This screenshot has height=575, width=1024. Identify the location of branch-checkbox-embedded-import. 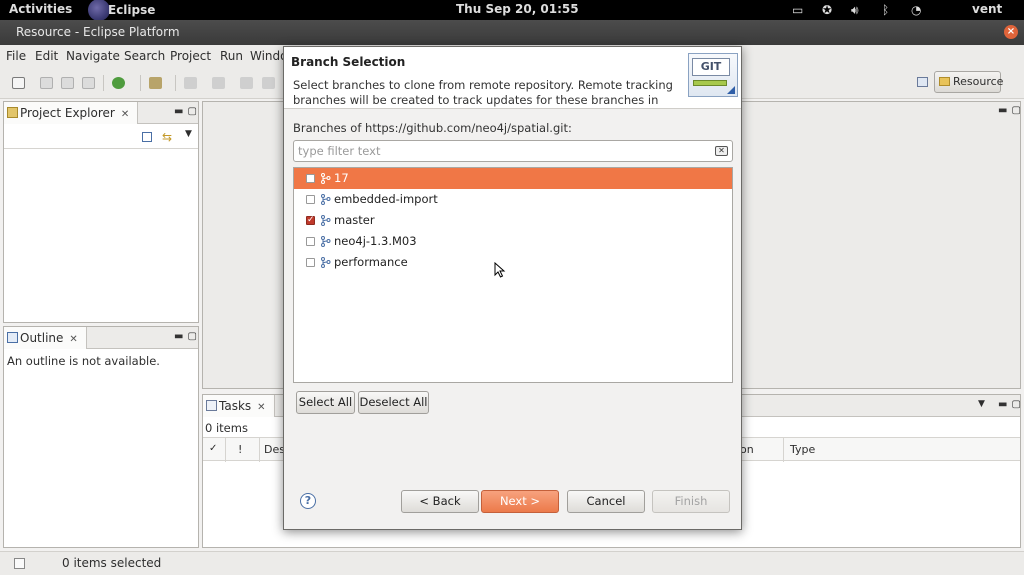
(310, 199).